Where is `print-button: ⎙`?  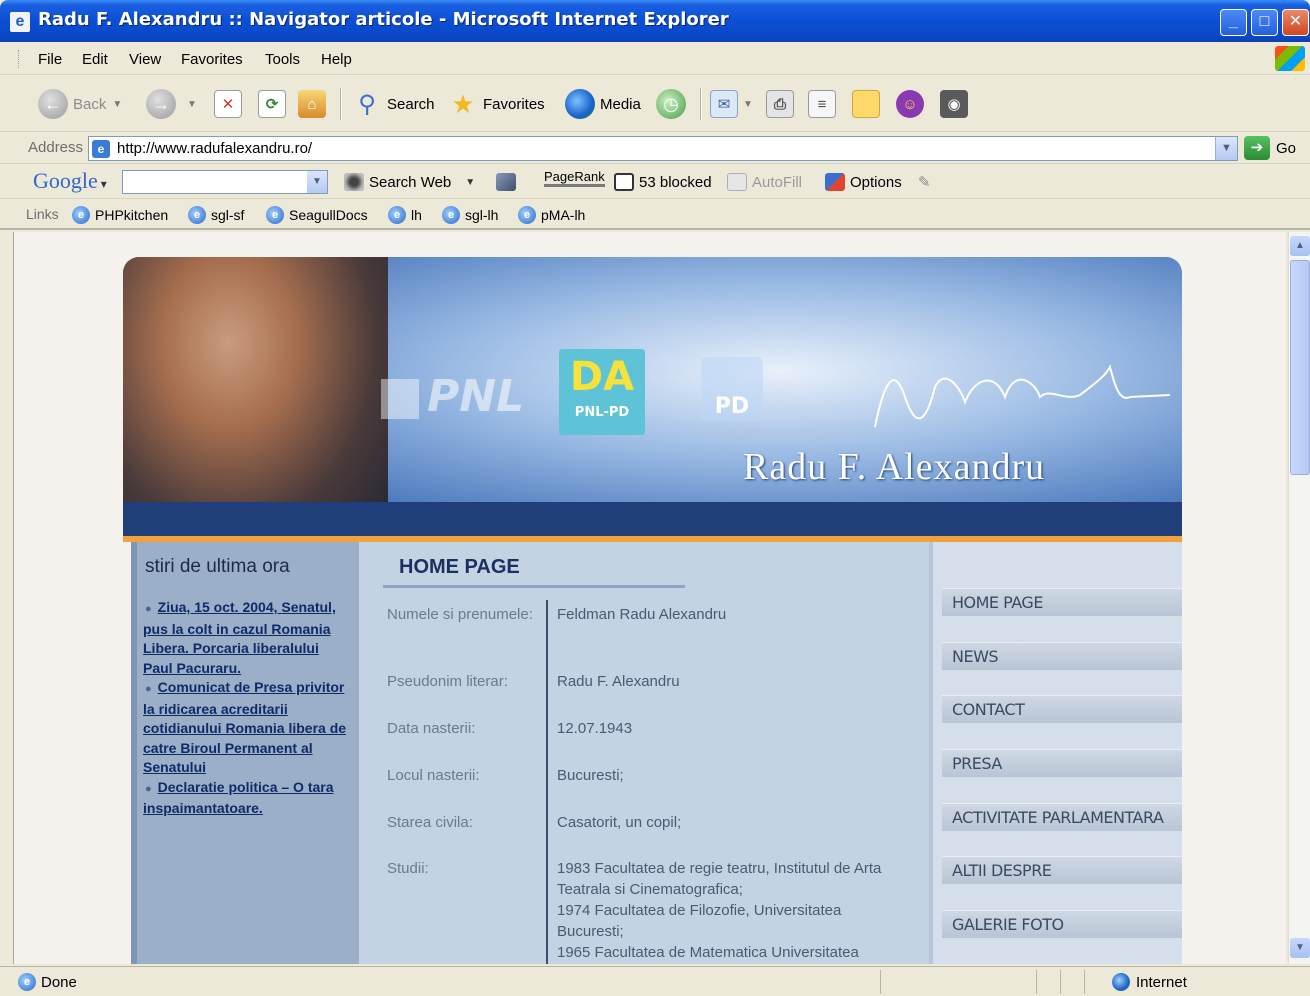
print-button: ⎙ is located at coordinates (782, 104).